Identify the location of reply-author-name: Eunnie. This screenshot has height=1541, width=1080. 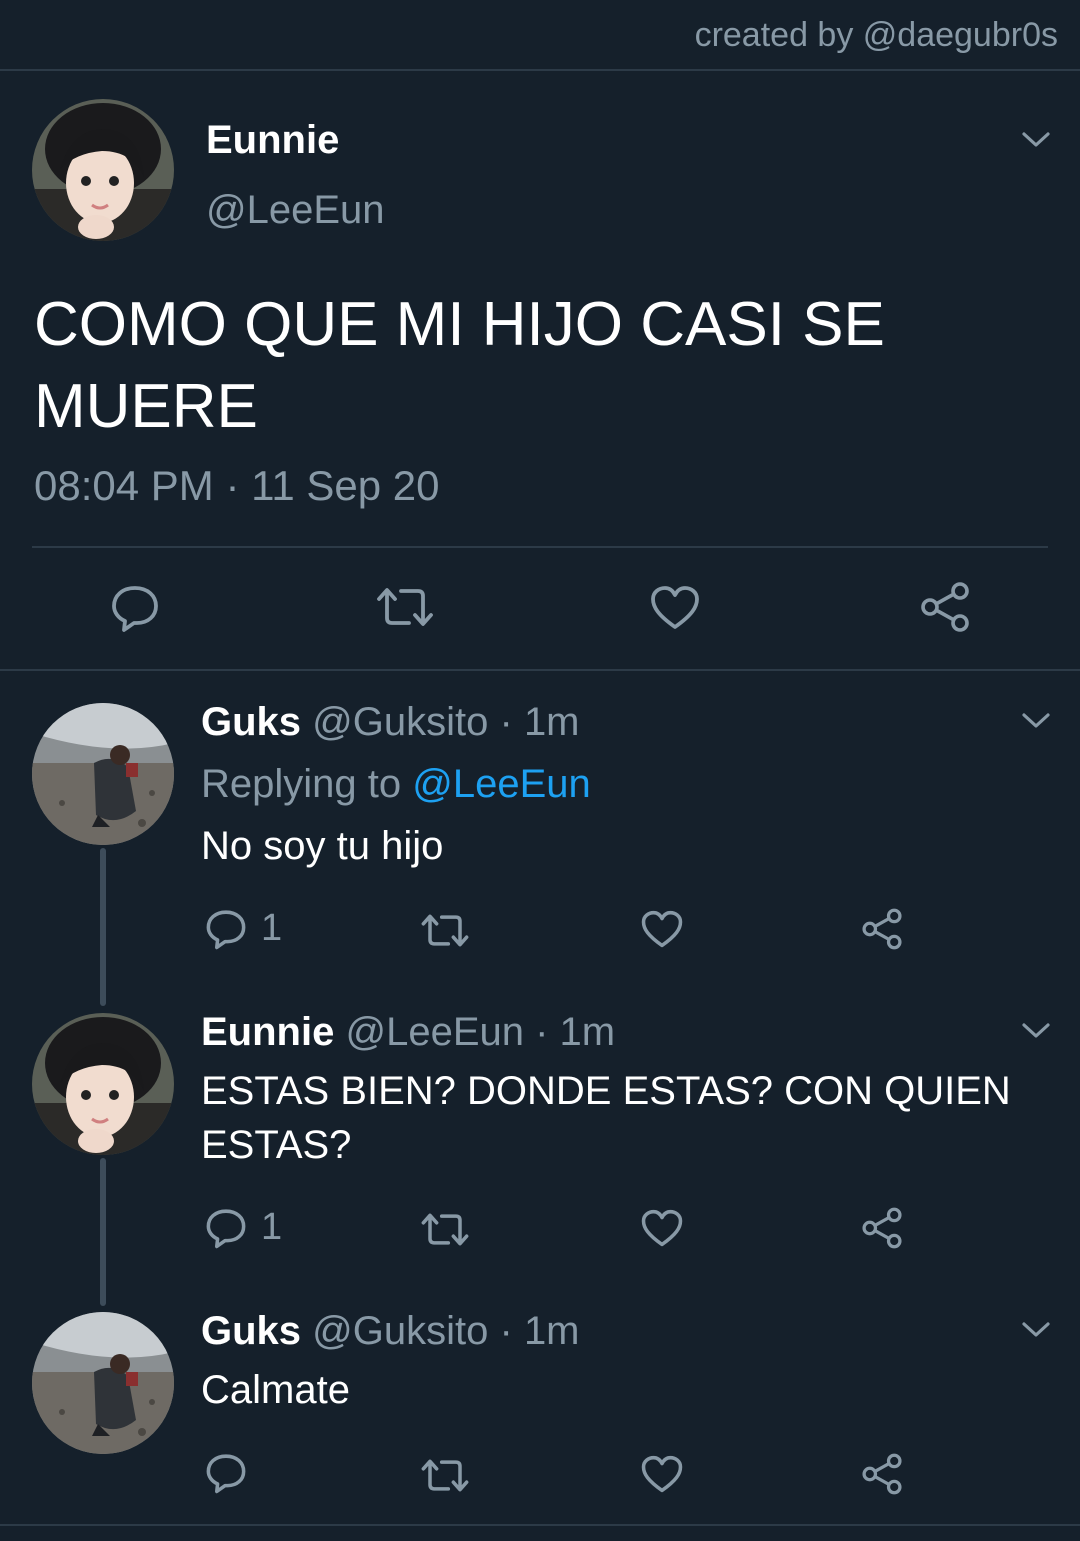
(267, 1032).